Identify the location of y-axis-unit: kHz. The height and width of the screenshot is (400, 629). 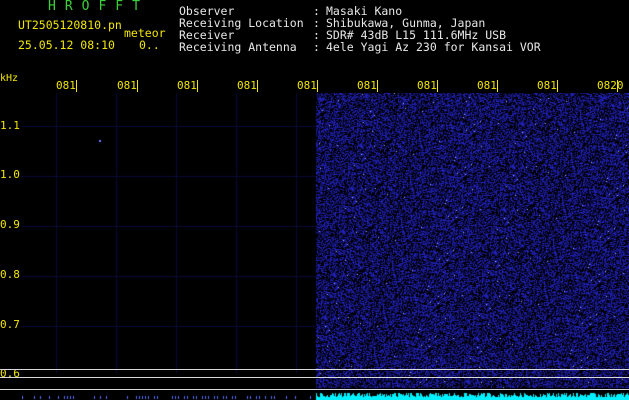
(9, 78).